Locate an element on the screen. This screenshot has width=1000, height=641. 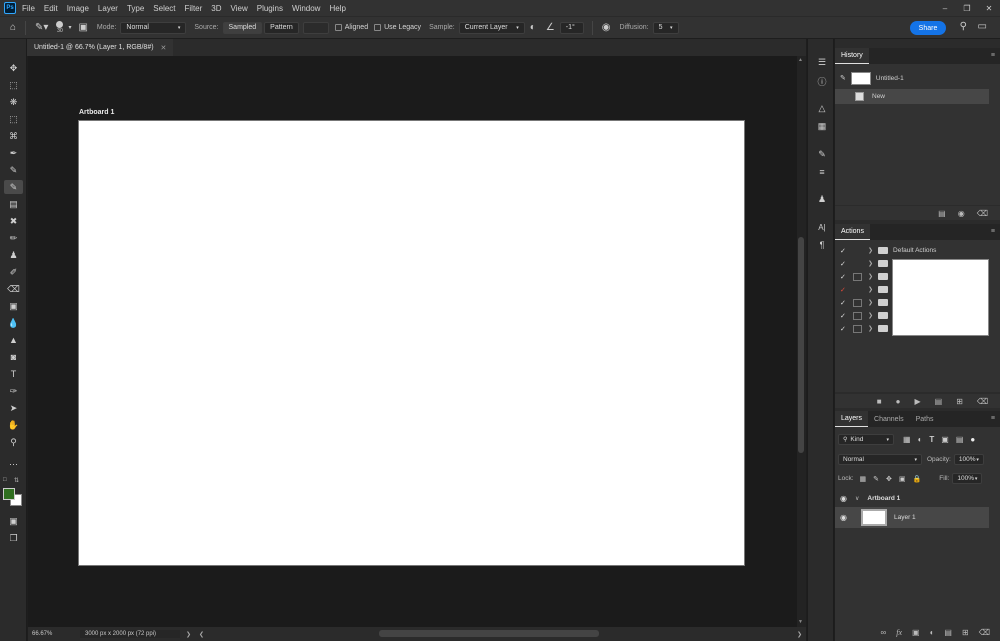
clone-source-panel-icon: ♟ is located at coordinates (822, 199).